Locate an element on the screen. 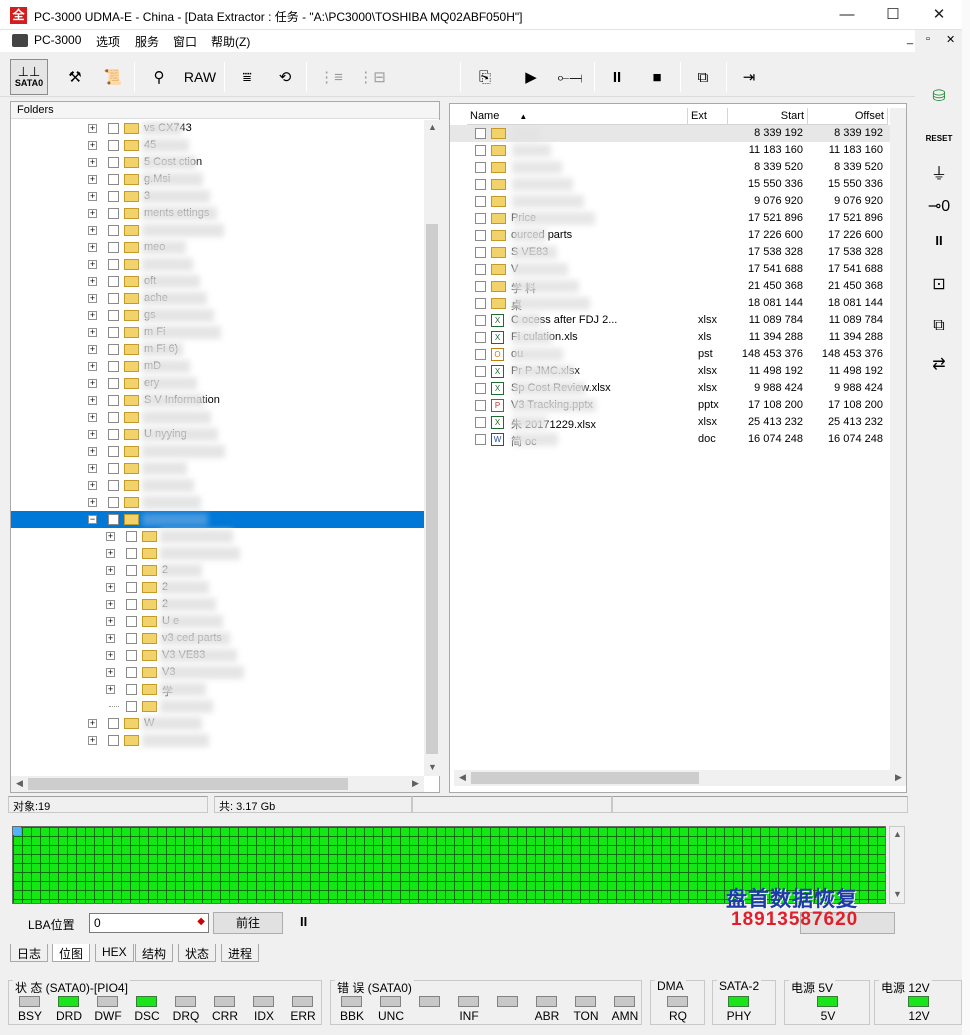 This screenshot has height=1035, width=970. scroll-right-icon: ▶ is located at coordinates (415, 783).